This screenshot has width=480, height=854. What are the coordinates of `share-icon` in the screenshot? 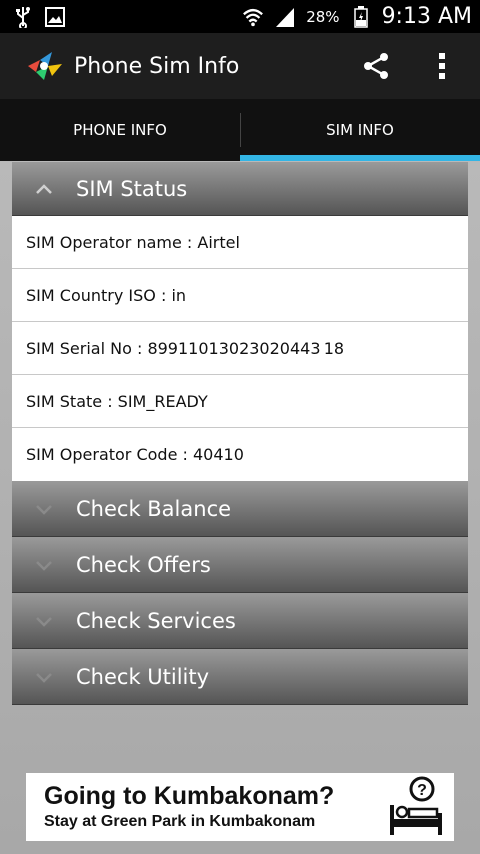 It's located at (376, 66).